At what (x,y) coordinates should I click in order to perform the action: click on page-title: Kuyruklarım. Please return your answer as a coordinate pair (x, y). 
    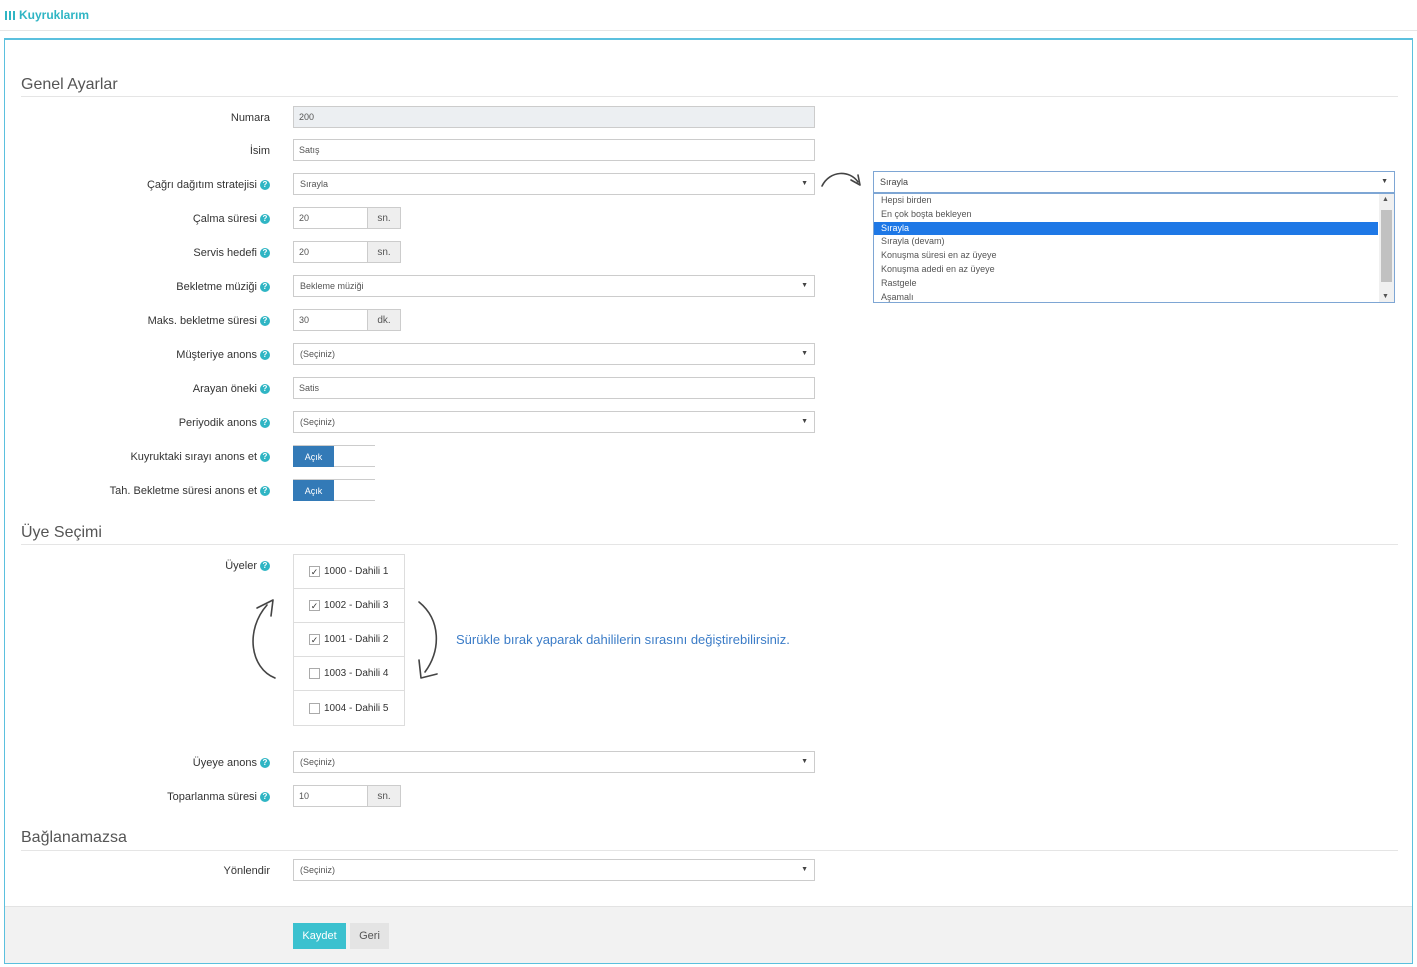
    Looking at the image, I should click on (47, 15).